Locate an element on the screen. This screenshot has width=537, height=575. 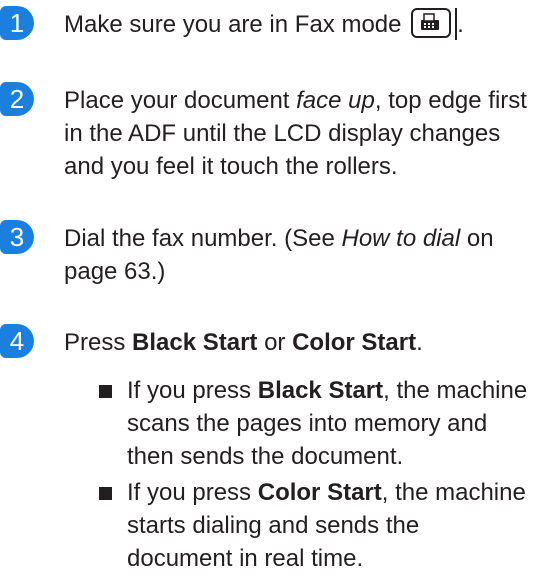
color-start-label: Color Start is located at coordinates (354, 342).